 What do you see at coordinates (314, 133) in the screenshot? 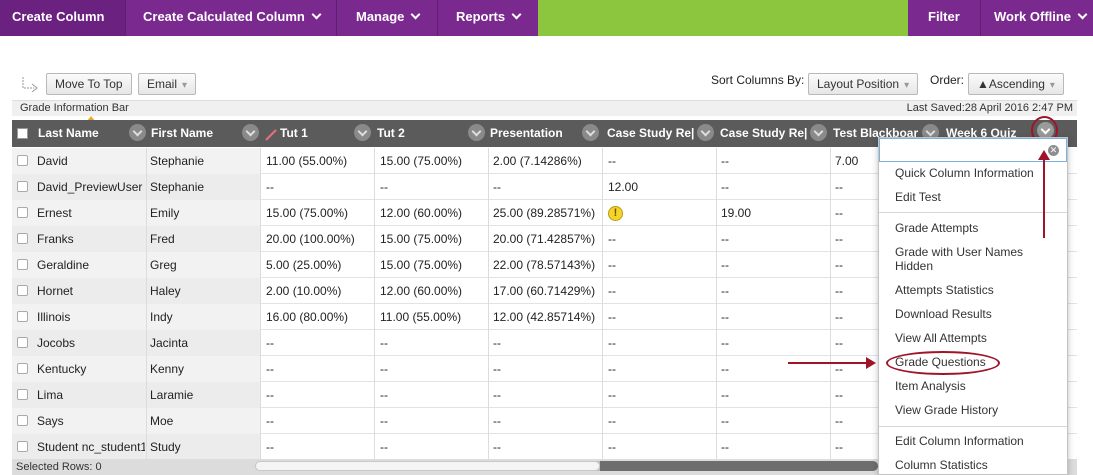
I see `header-tut1: Tut 1` at bounding box center [314, 133].